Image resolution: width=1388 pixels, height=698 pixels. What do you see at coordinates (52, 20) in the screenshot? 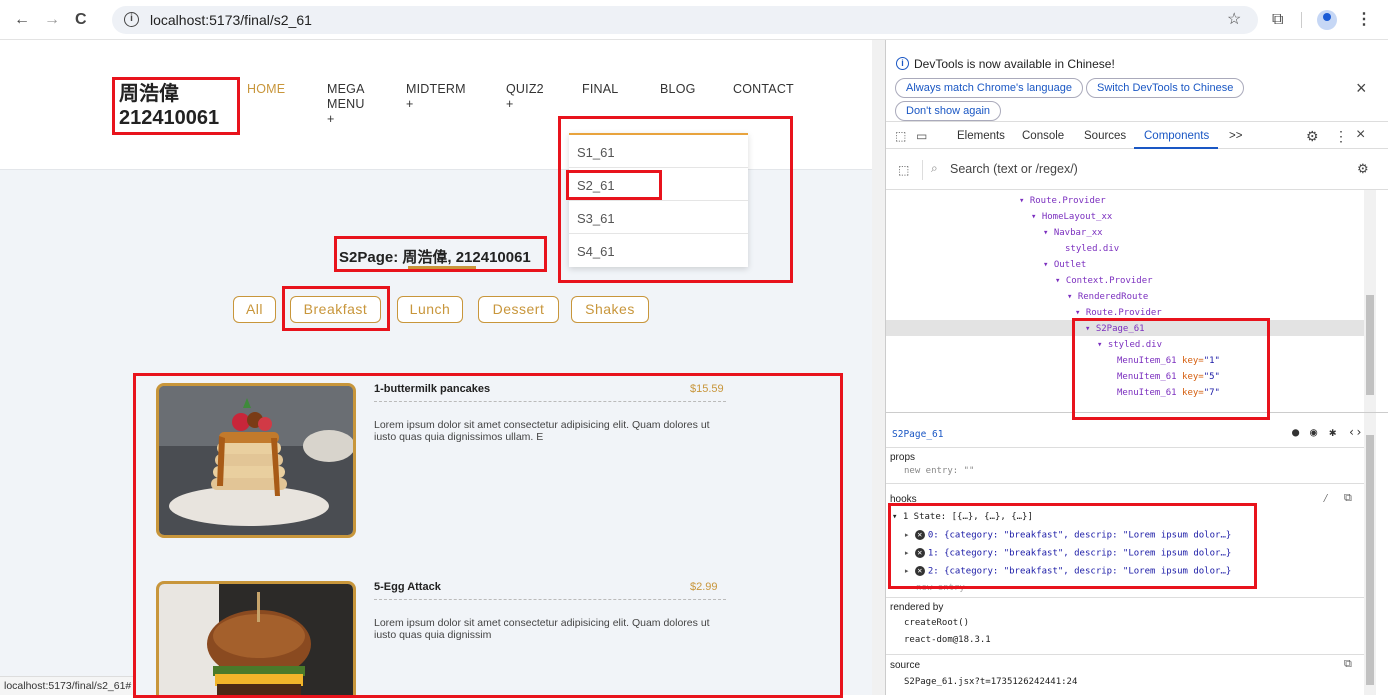
I see `forward-icon: →` at bounding box center [52, 20].